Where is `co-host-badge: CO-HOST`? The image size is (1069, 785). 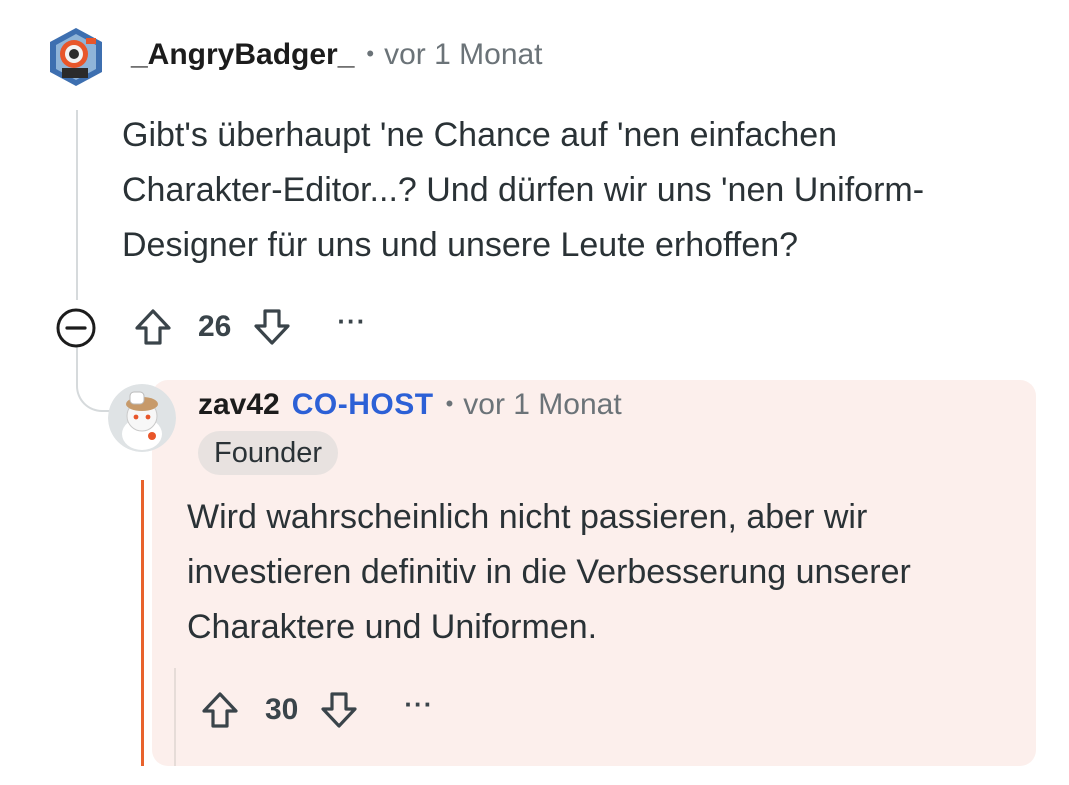 co-host-badge: CO-HOST is located at coordinates (362, 404).